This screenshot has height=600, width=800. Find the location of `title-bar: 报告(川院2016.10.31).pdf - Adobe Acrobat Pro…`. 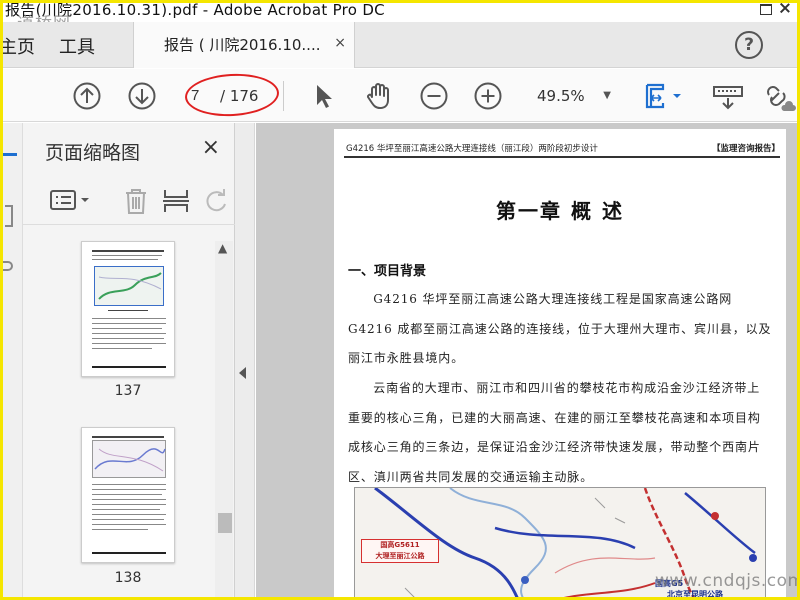

title-bar: 报告(川院2016.10.31).pdf - Adobe Acrobat Pro… is located at coordinates (400, 12).